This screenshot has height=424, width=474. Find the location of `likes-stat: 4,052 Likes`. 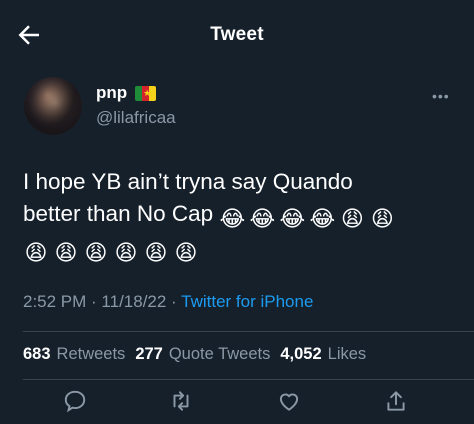

likes-stat: 4,052 Likes is located at coordinates (323, 354).